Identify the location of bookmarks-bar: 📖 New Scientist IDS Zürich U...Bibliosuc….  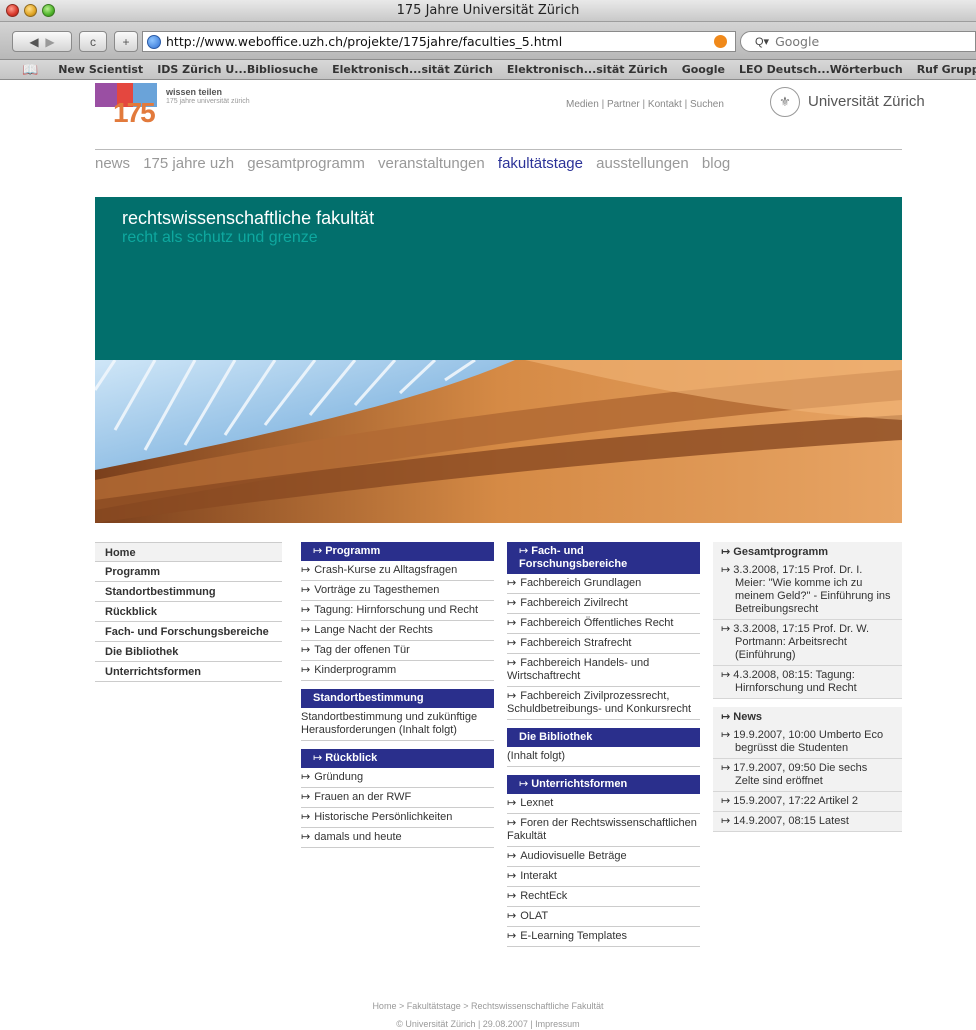
(488, 70).